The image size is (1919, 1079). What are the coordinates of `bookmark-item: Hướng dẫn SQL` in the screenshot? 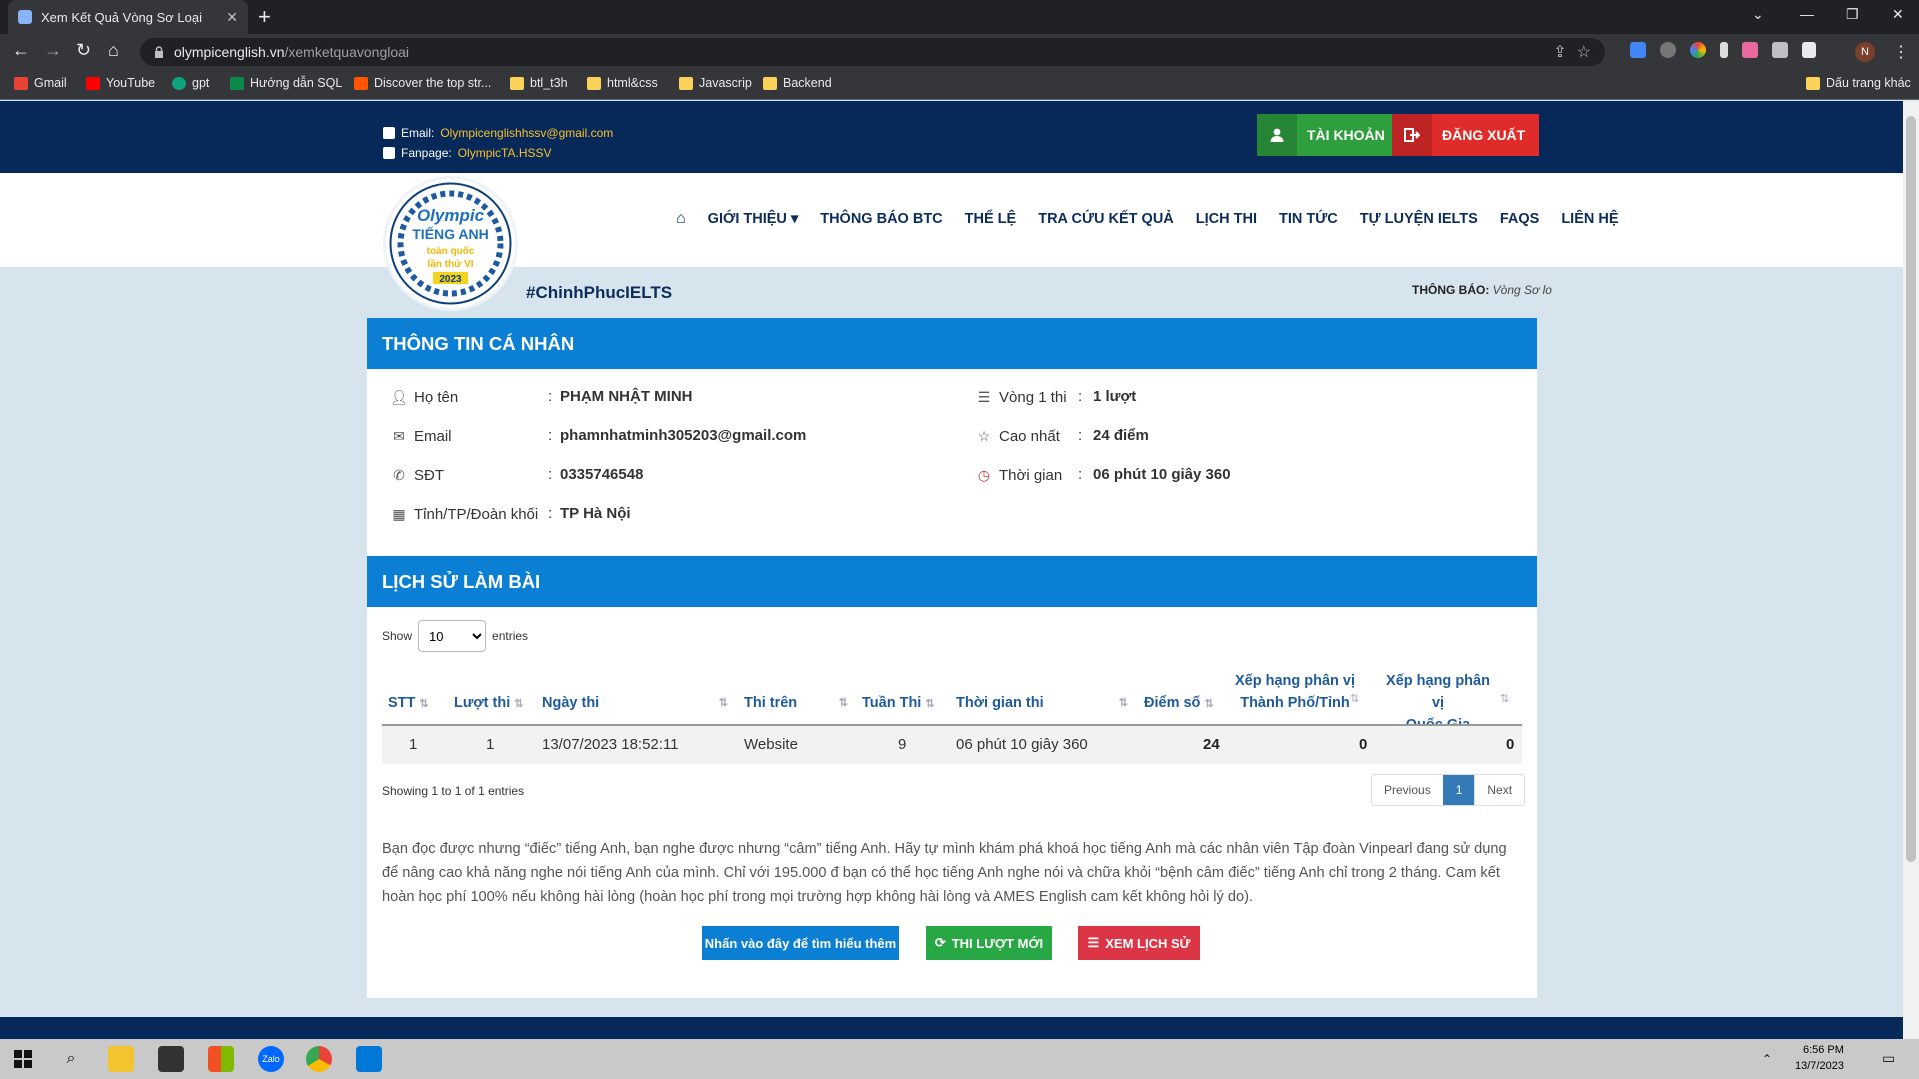 It's located at (286, 83).